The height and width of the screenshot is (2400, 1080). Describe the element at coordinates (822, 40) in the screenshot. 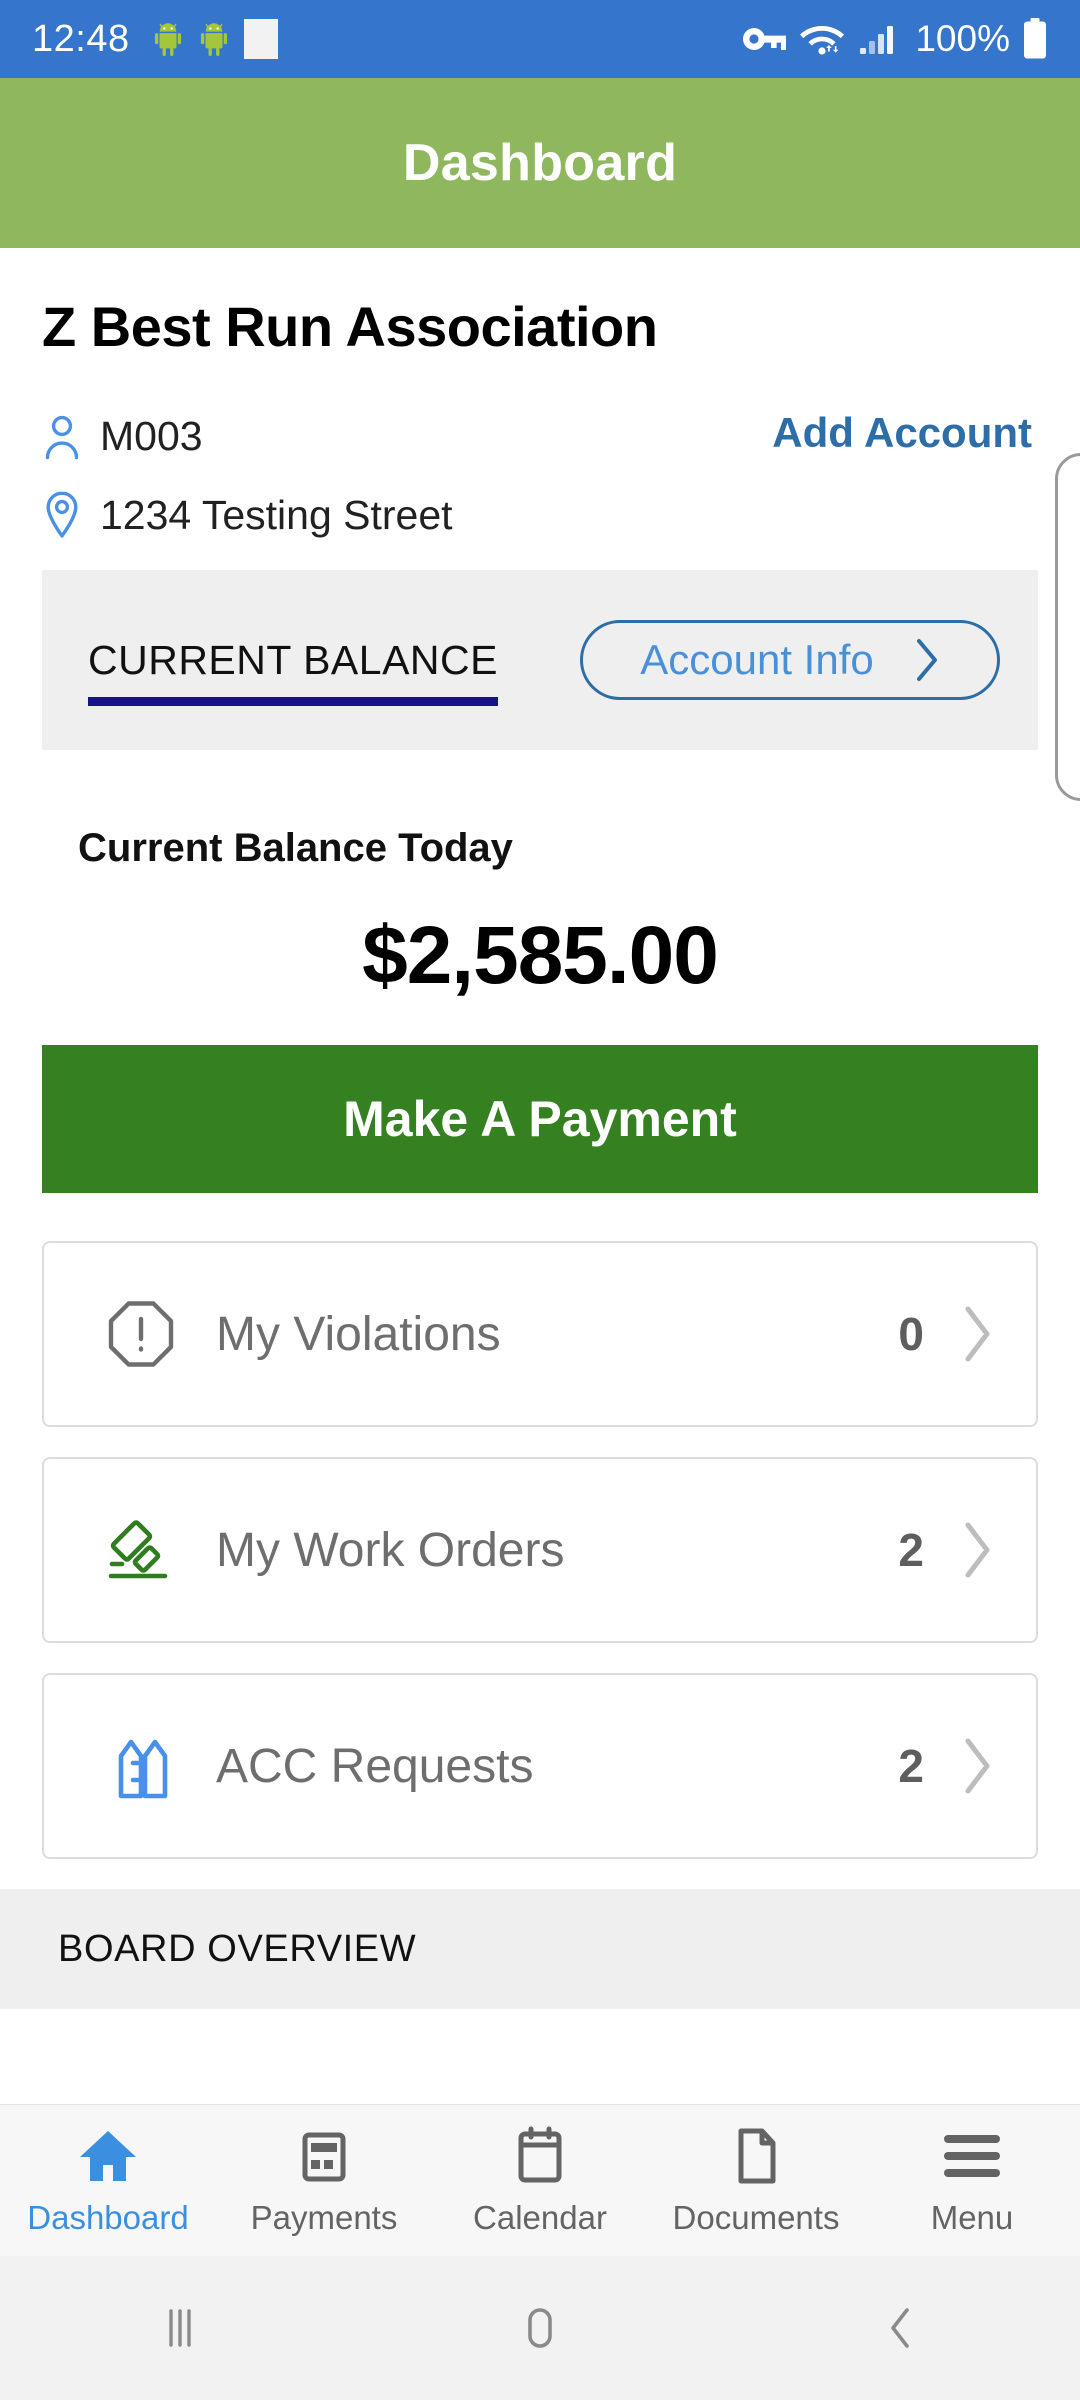

I see `wifi-icon` at that location.